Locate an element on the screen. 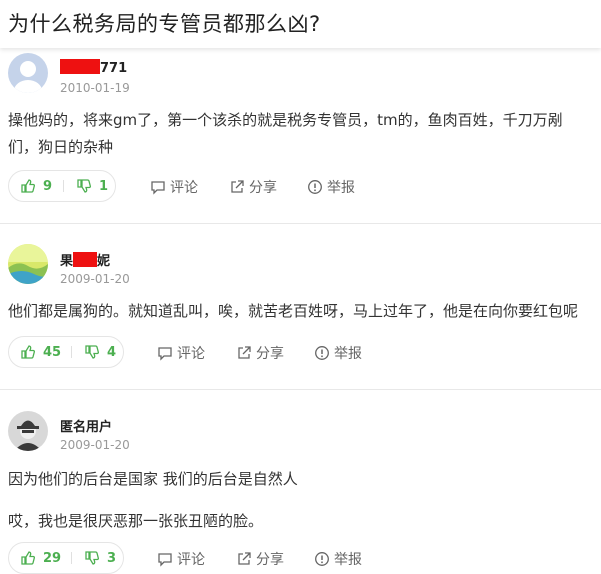 The image size is (601, 574). vote-box: 45 4 is located at coordinates (66, 352).